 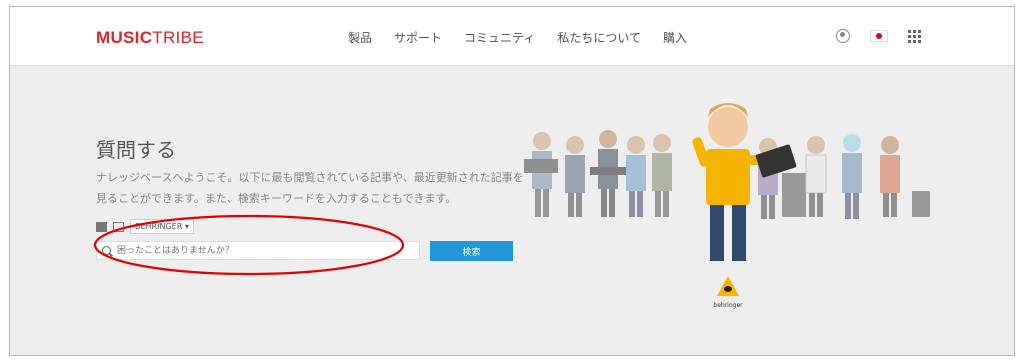 I want to click on nav-community: コミュニティ, so click(x=499, y=37).